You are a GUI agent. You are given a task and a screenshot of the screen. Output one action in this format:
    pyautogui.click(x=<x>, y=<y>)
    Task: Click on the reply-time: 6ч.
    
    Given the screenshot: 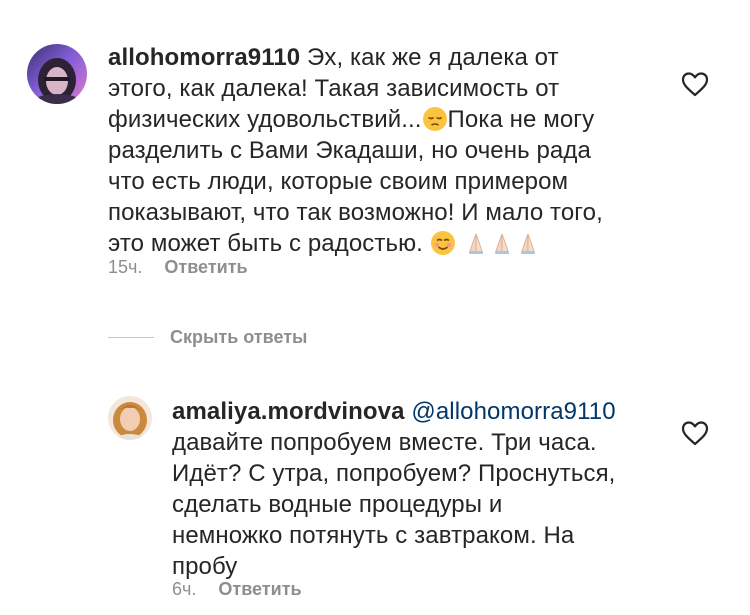 What is the action you would take?
    pyautogui.click(x=184, y=589)
    